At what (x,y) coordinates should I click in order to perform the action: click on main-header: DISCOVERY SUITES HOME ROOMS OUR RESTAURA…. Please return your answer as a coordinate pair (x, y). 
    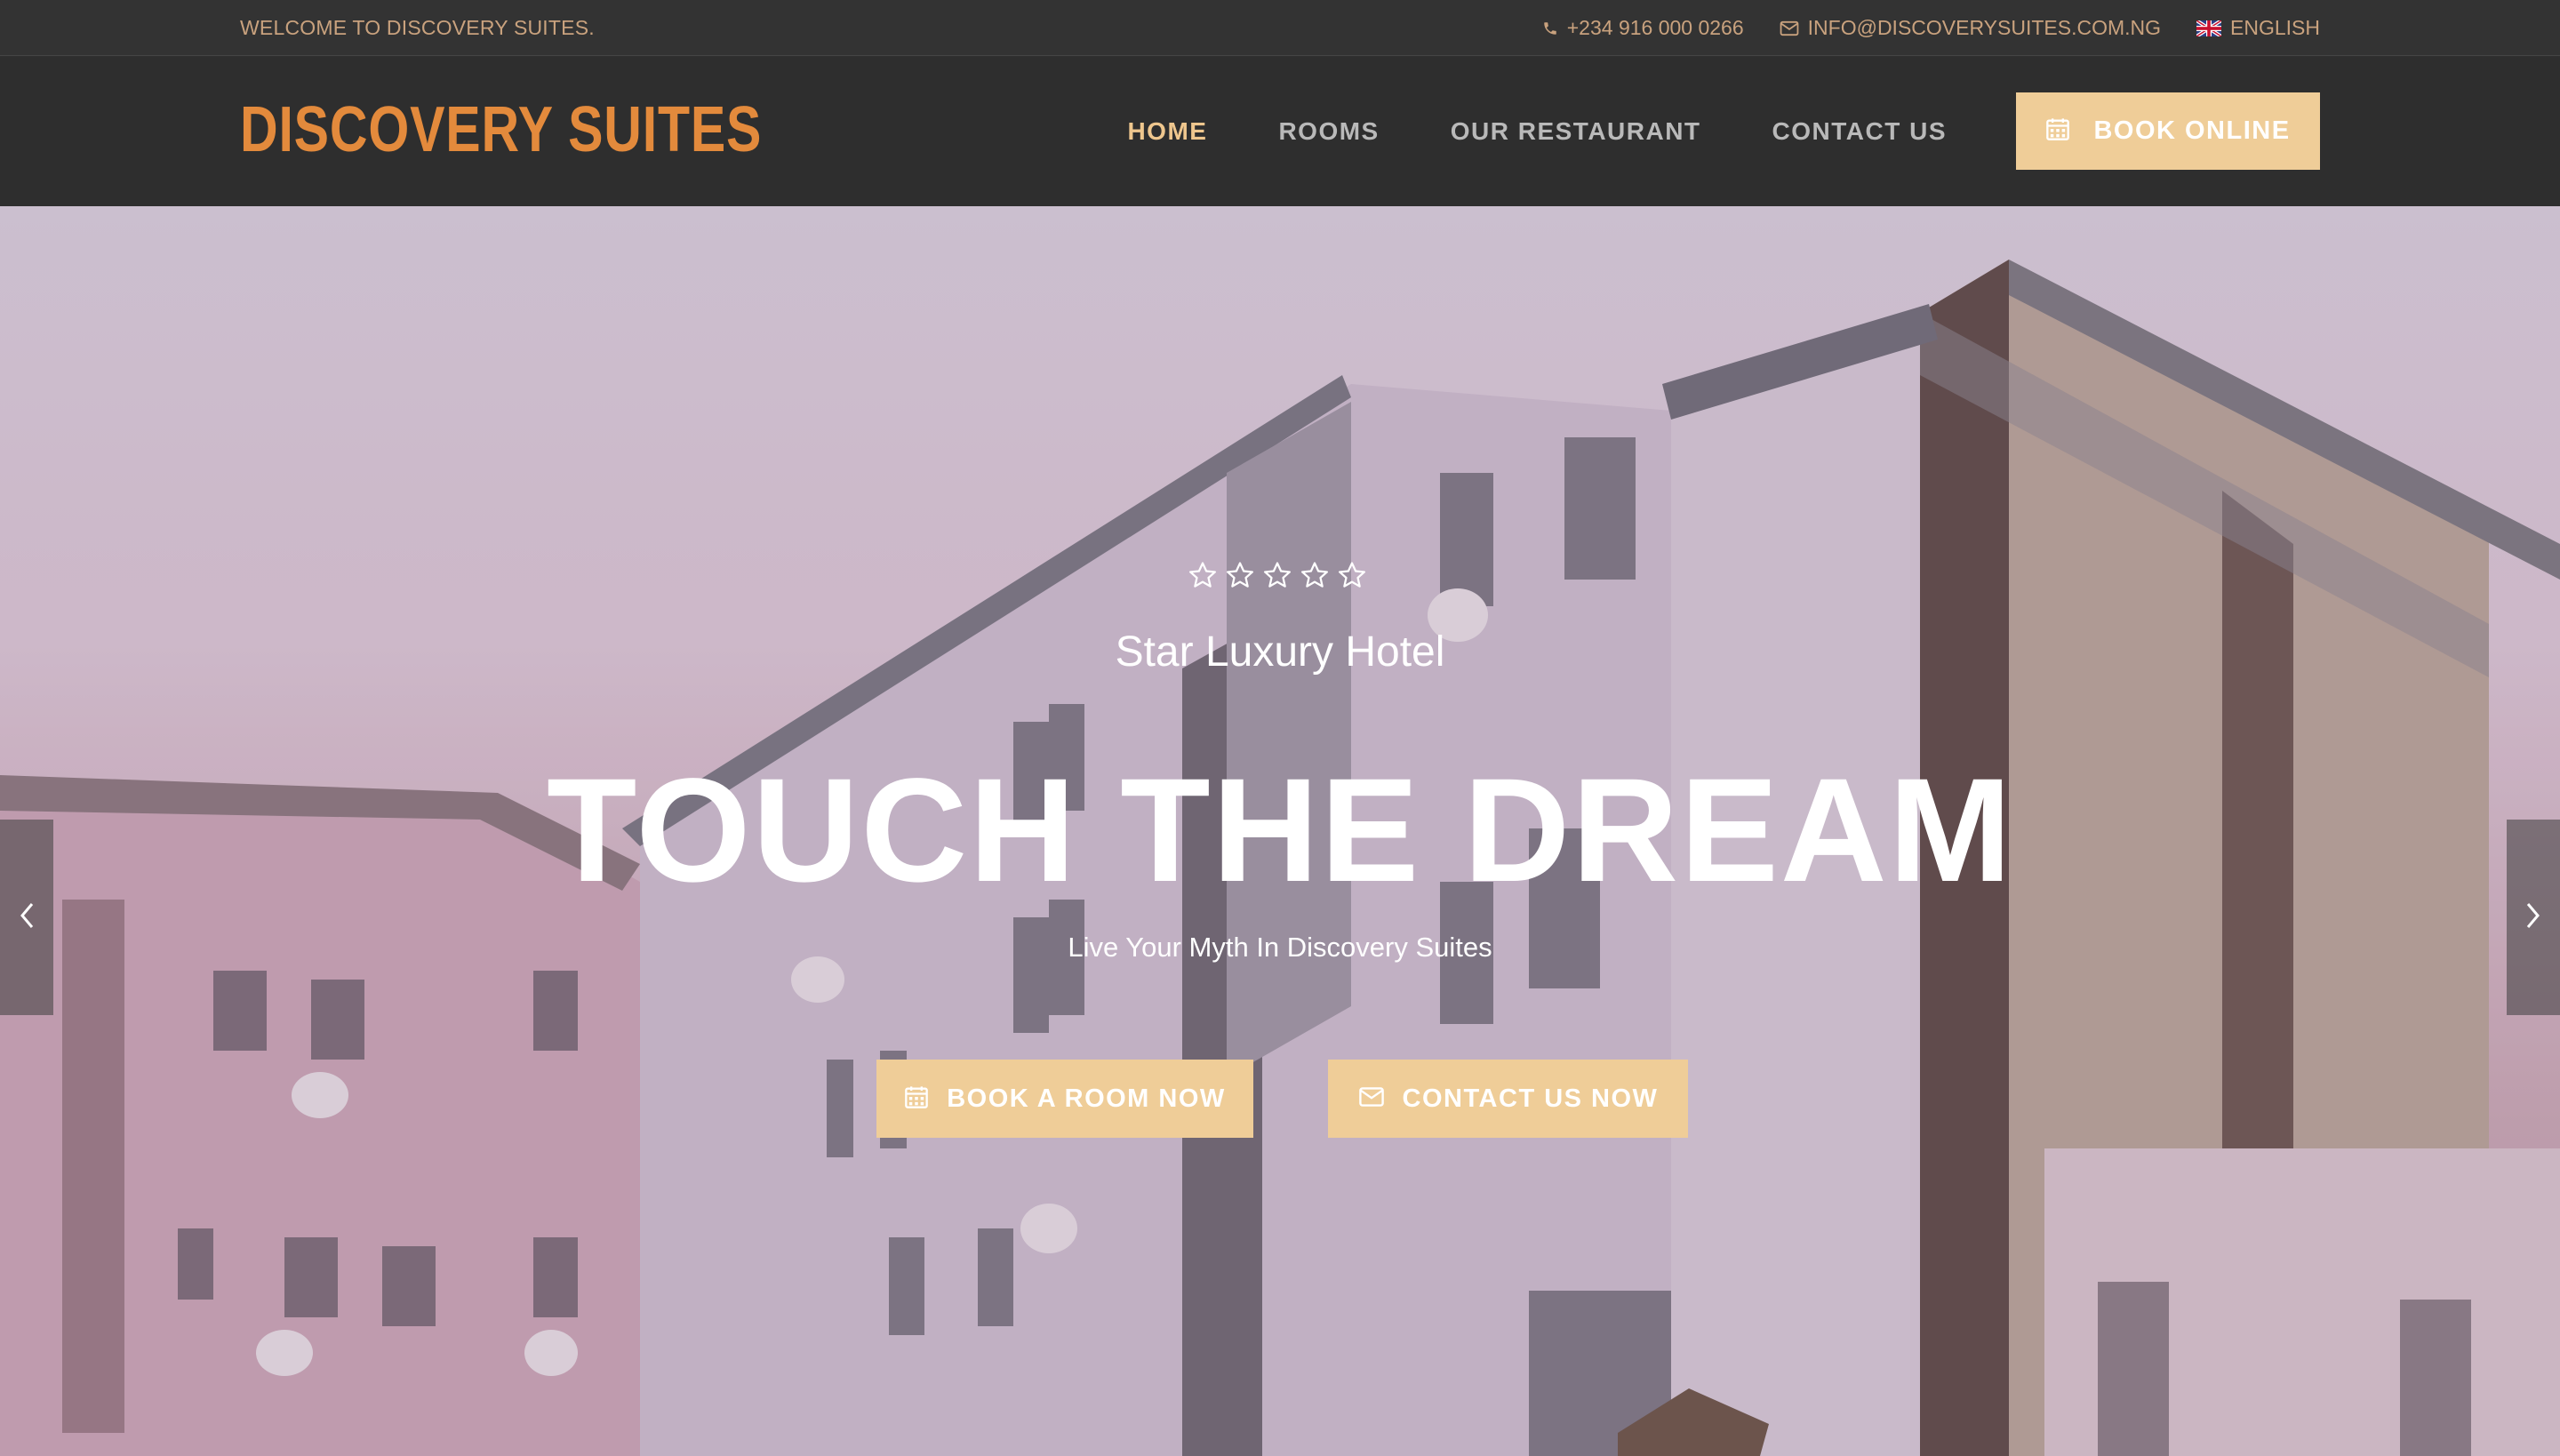
    Looking at the image, I should click on (1280, 131).